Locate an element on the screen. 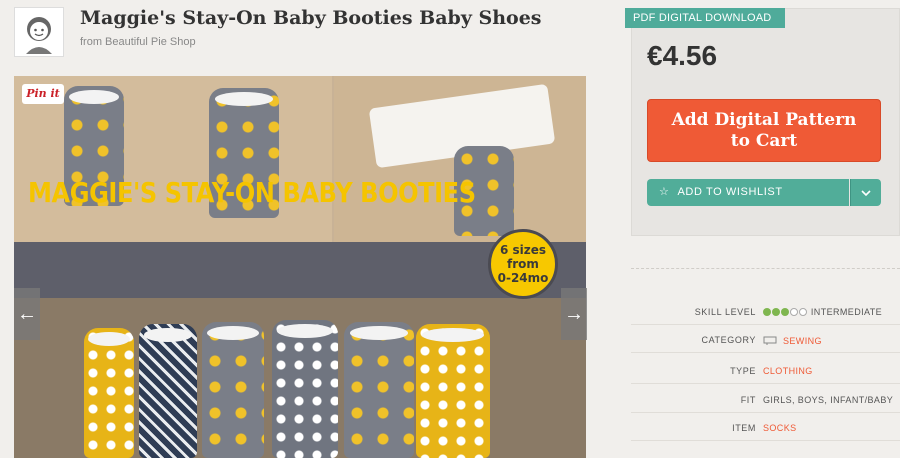 The width and height of the screenshot is (900, 458). badge-line: from is located at coordinates (523, 264).